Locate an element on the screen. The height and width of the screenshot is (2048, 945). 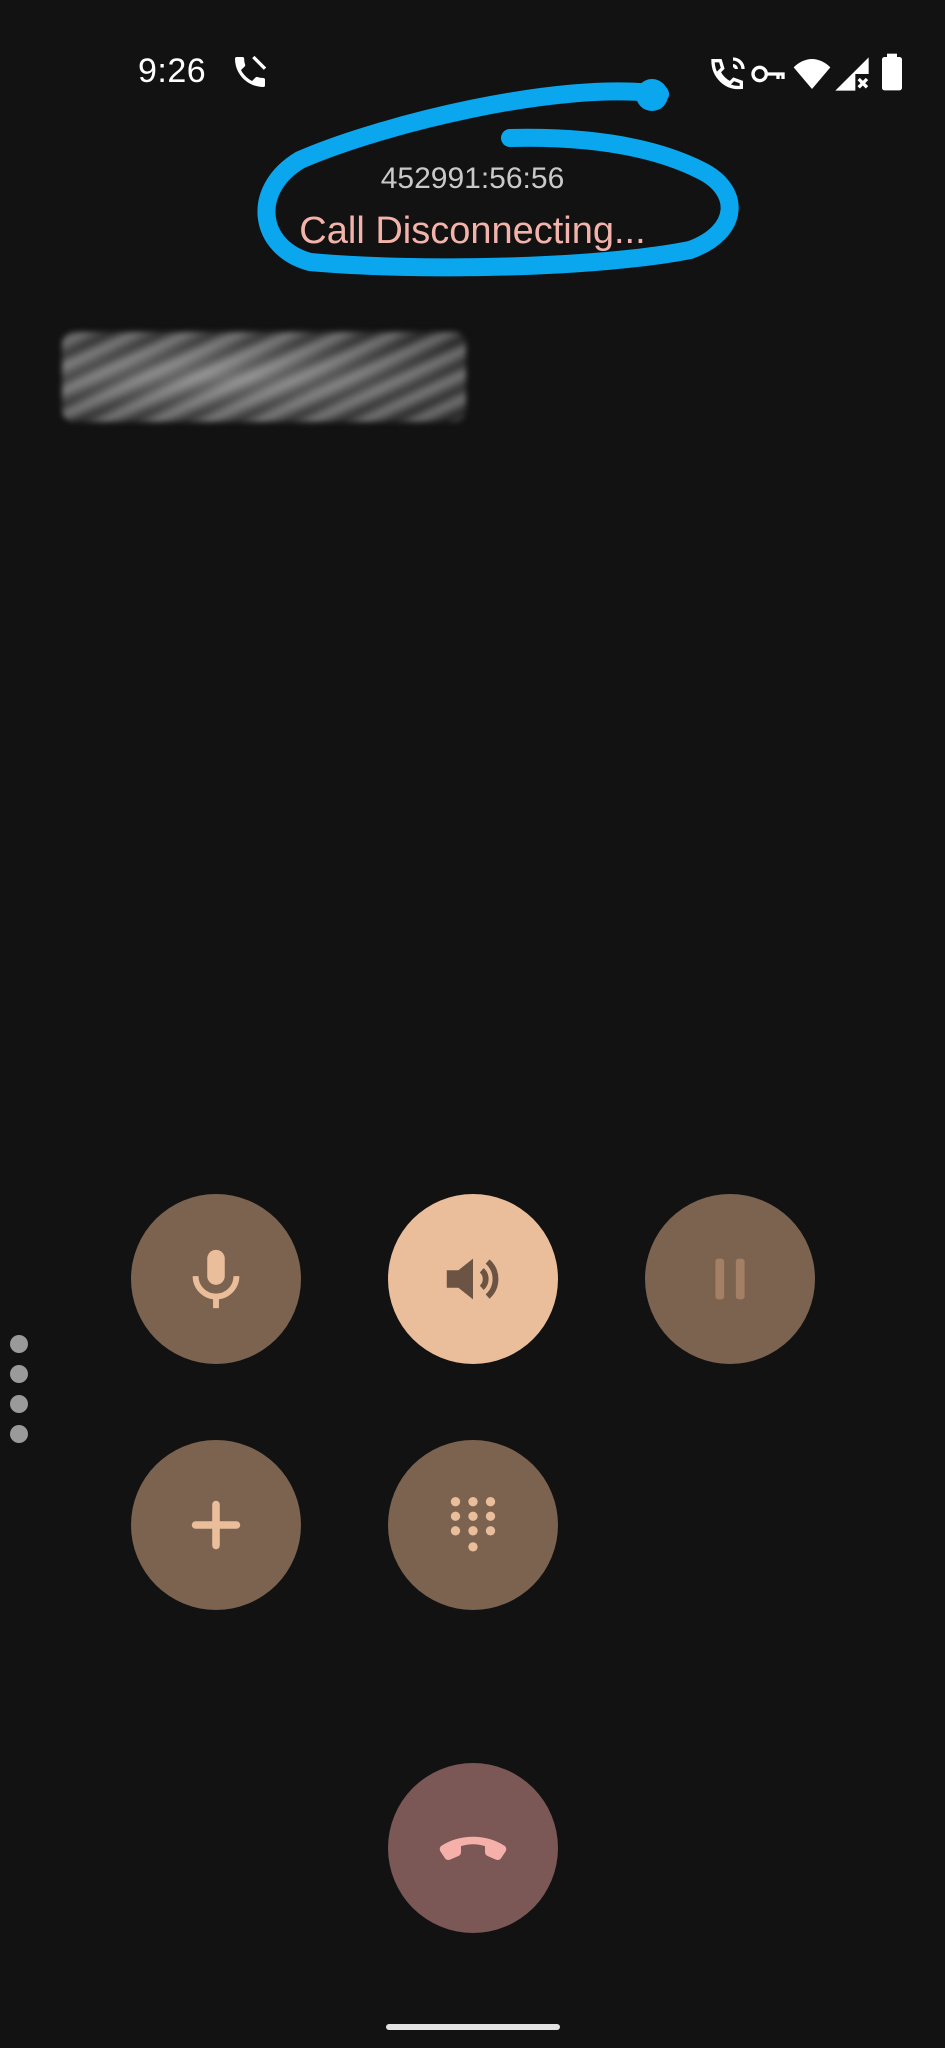
mic-icon is located at coordinates (216, 1279).